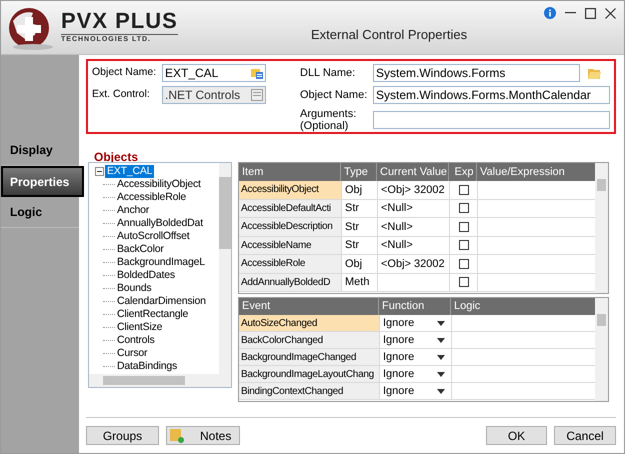 This screenshot has width=625, height=454. I want to click on table-cell: AddAnnuallyBoldedD, so click(290, 282).